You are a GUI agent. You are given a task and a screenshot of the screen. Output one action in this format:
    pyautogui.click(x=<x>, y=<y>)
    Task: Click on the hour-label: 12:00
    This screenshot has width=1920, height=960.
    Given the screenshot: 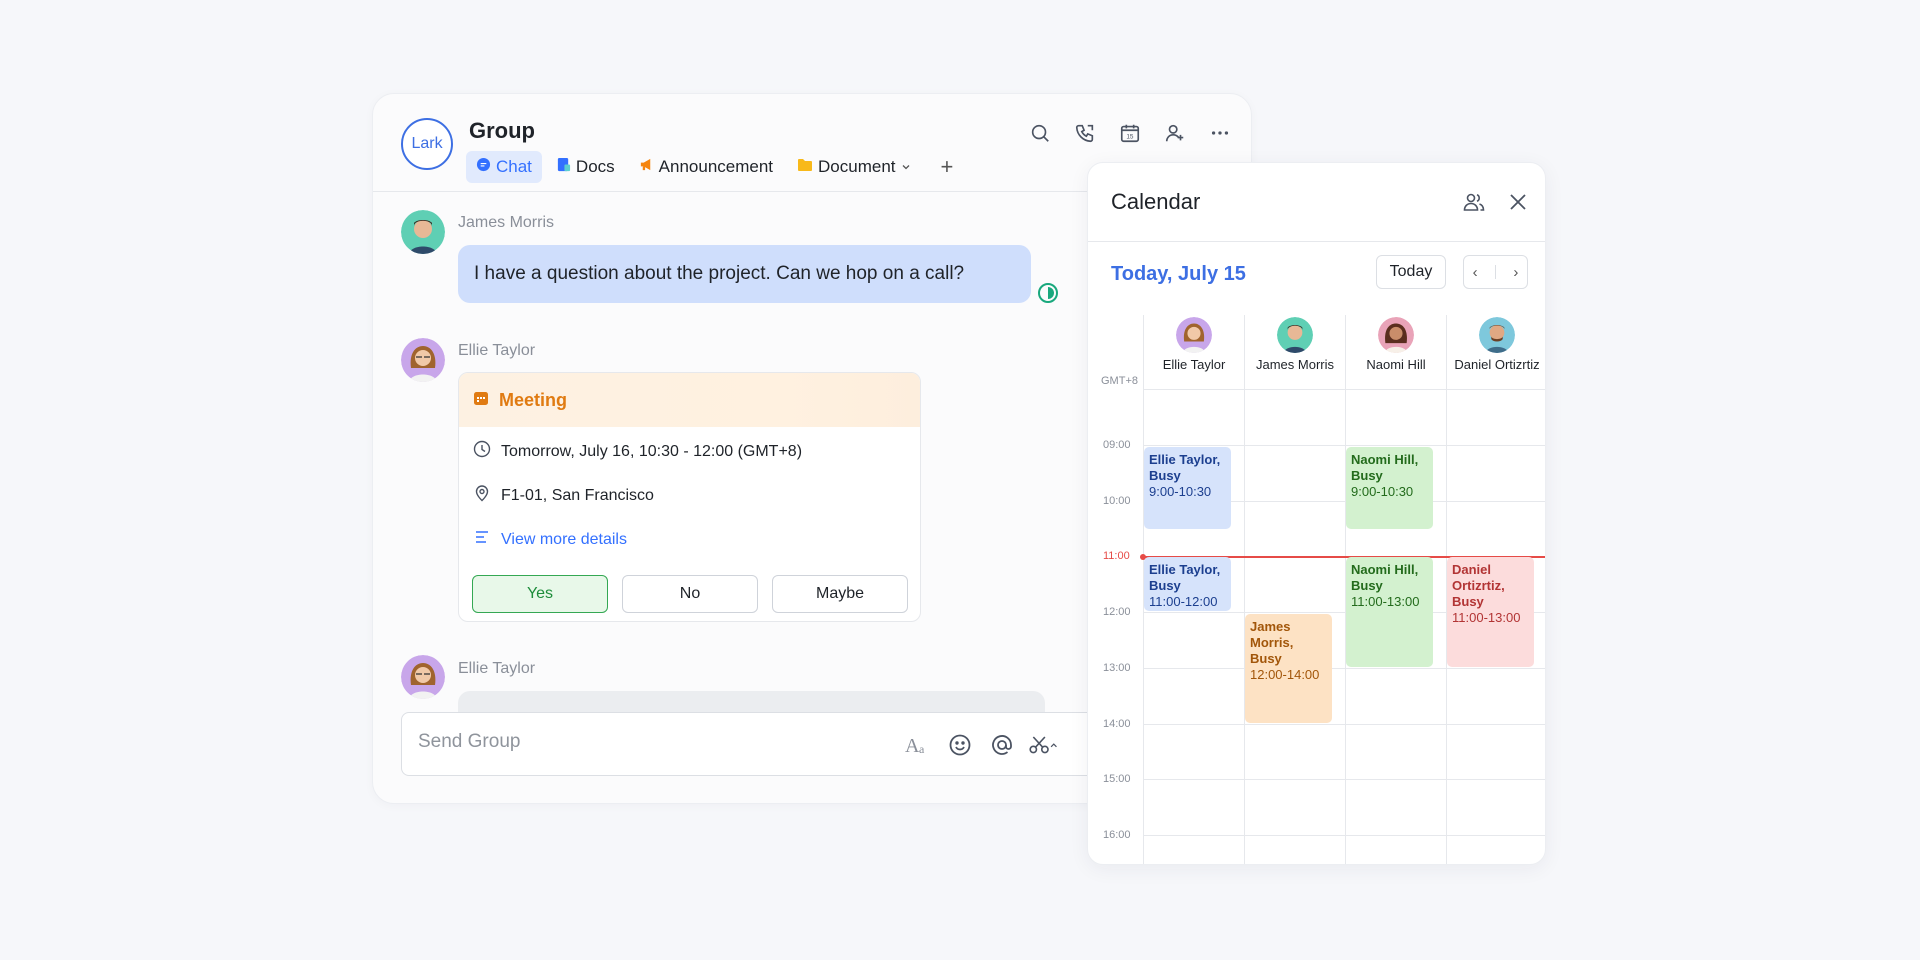 What is the action you would take?
    pyautogui.click(x=1117, y=612)
    